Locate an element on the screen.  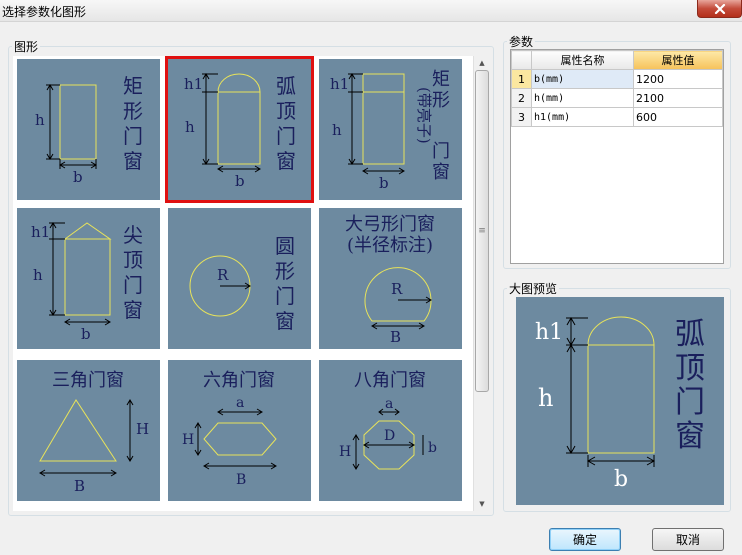
tile-title: 三角门窗 is located at coordinates (88, 380).